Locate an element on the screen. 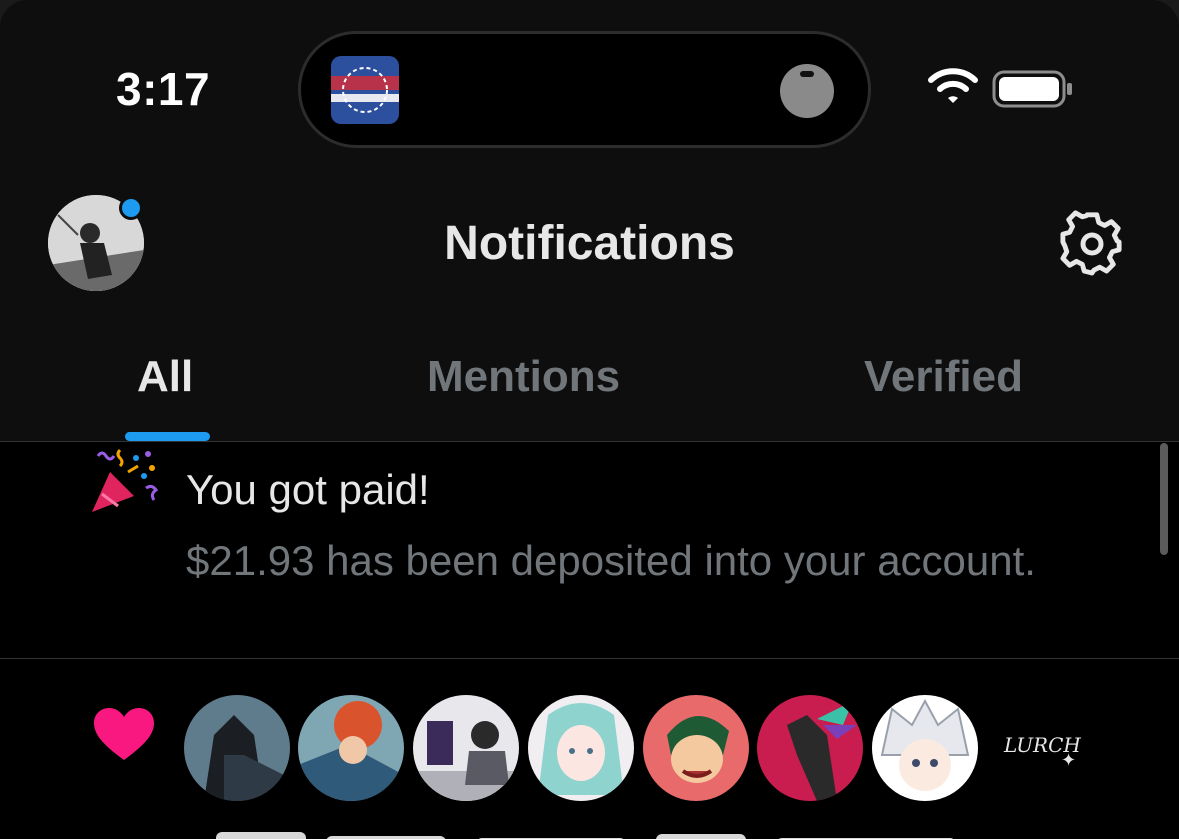 The height and width of the screenshot is (839, 1179). page-title: Notifications is located at coordinates (589, 243).